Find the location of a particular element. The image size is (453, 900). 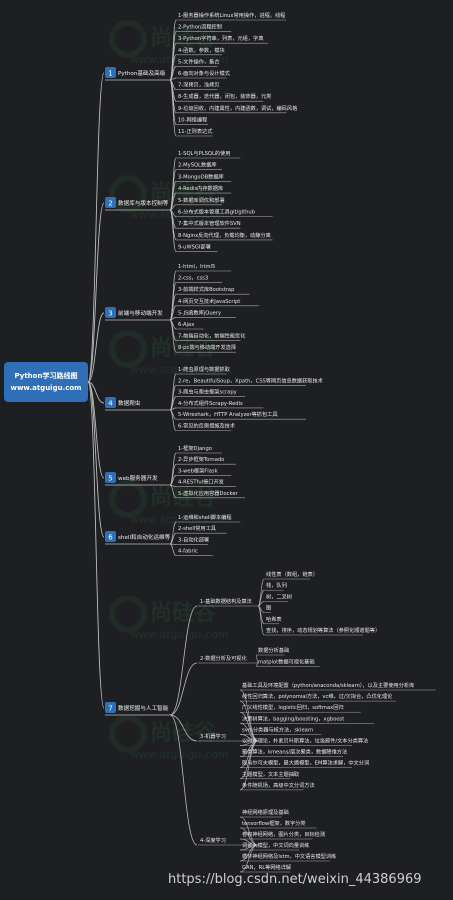

branch-item-label: 9-垃圾回收，内建属性，内建函数，调试，编码风格 is located at coordinates (238, 108).